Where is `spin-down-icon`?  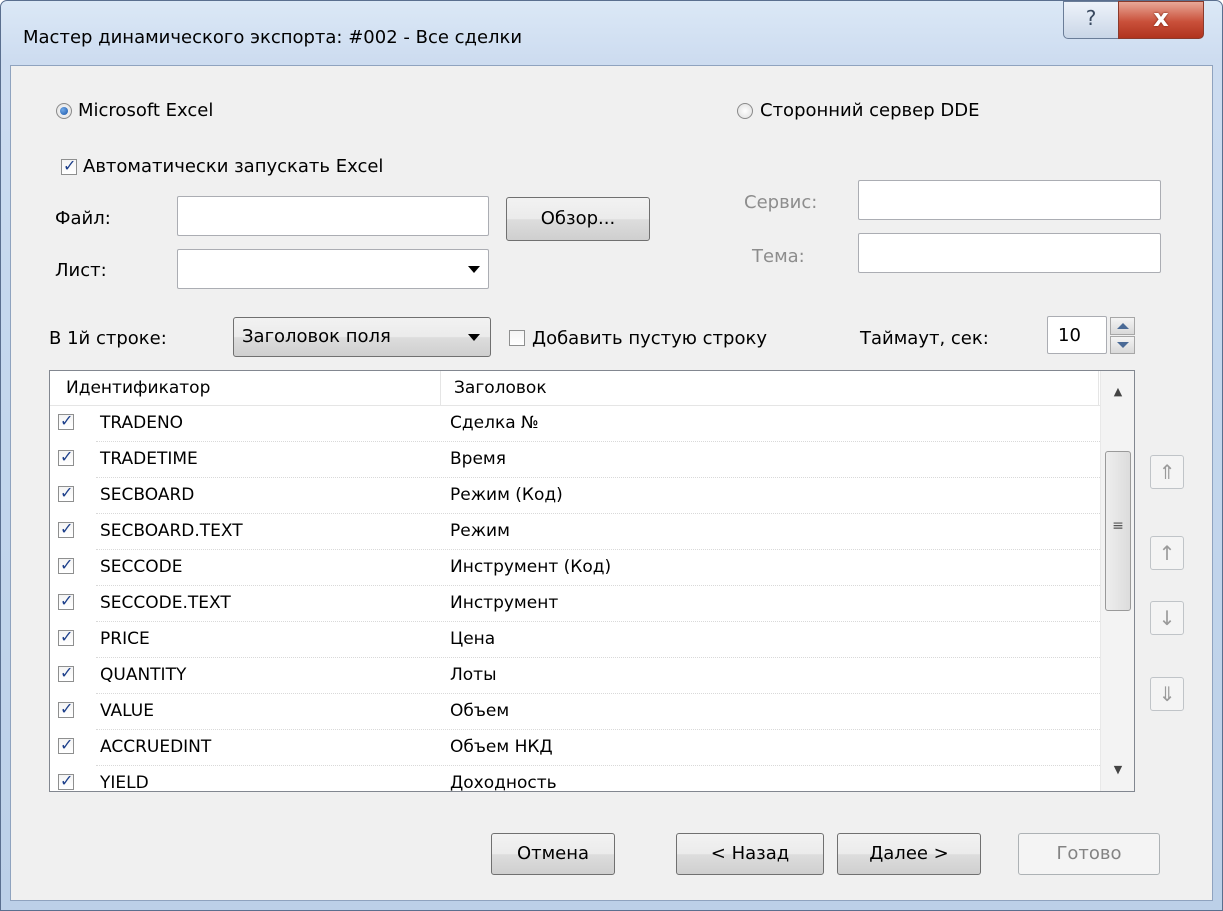 spin-down-icon is located at coordinates (1123, 345).